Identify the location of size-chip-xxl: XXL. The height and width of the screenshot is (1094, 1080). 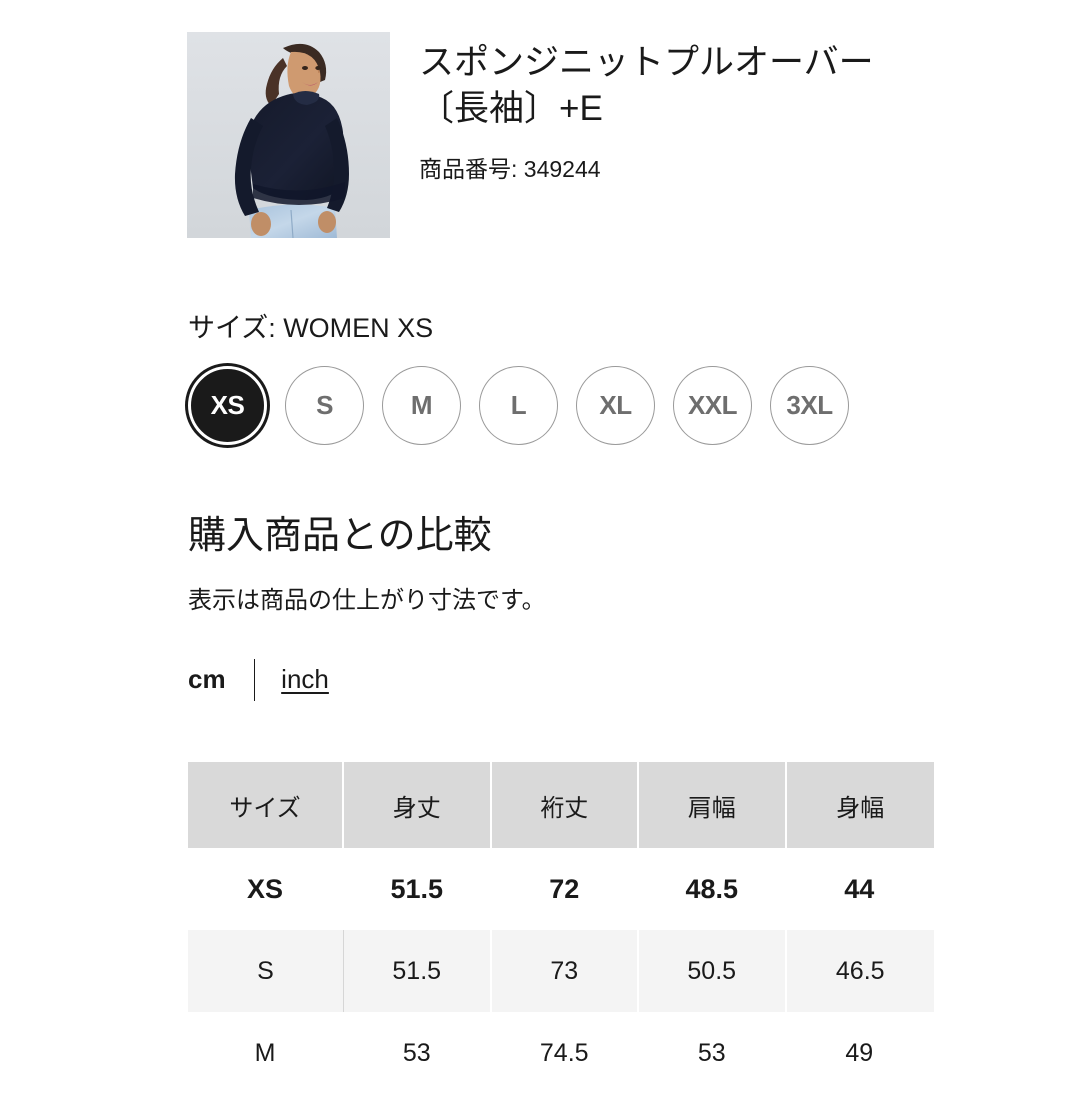
(712, 406).